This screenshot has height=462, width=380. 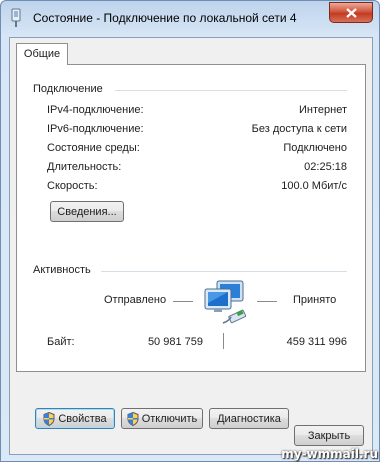 I want to click on duration-label: Длительность:, so click(x=84, y=167).